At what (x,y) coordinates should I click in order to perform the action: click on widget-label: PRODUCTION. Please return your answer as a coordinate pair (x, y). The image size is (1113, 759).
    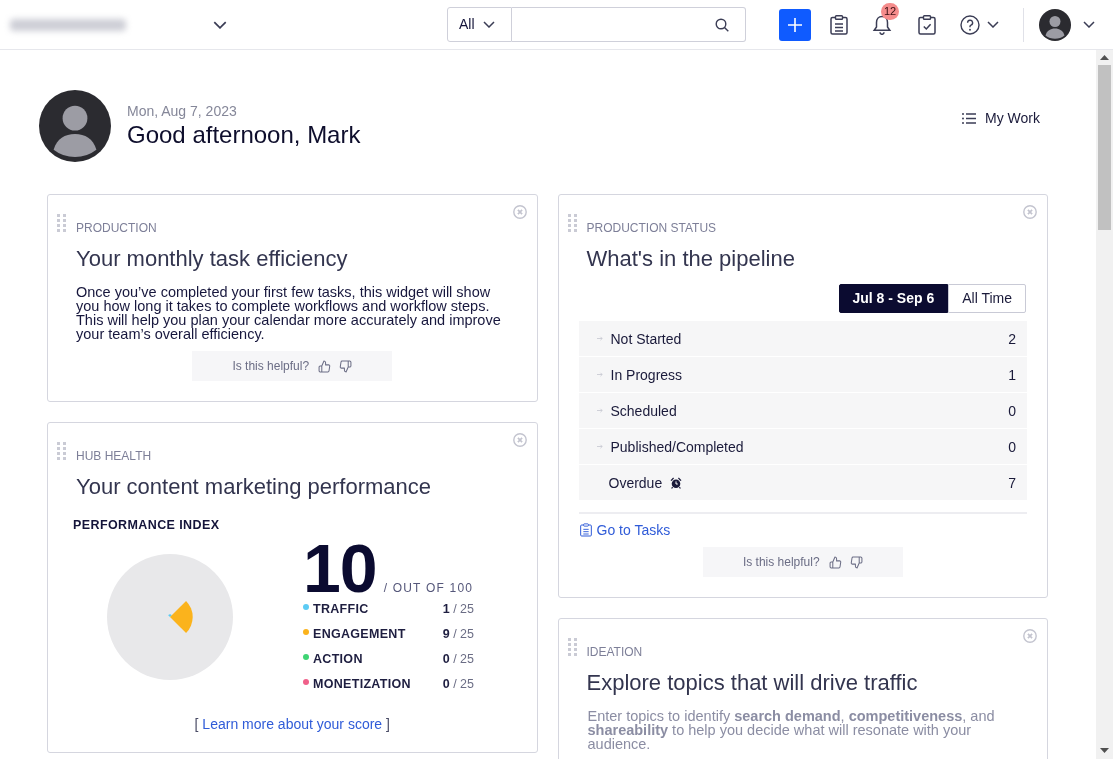
    Looking at the image, I should click on (116, 228).